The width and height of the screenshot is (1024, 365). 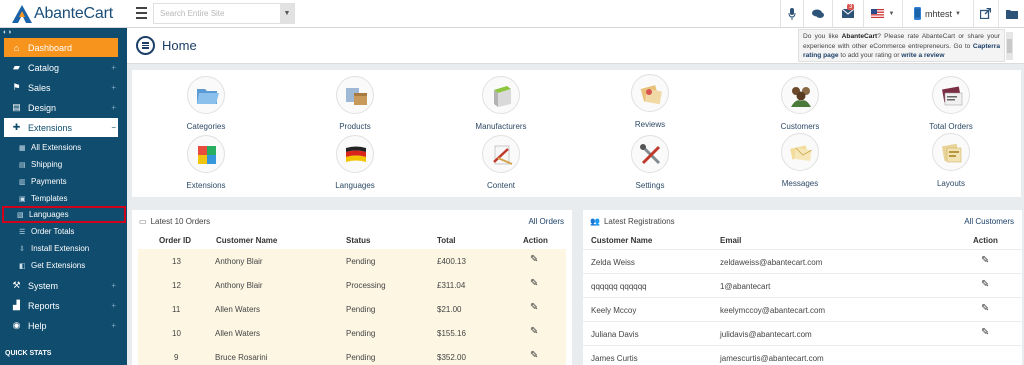 What do you see at coordinates (64, 231) in the screenshot?
I see `sidebar-subitem-order-totals: ☰ Order Totals` at bounding box center [64, 231].